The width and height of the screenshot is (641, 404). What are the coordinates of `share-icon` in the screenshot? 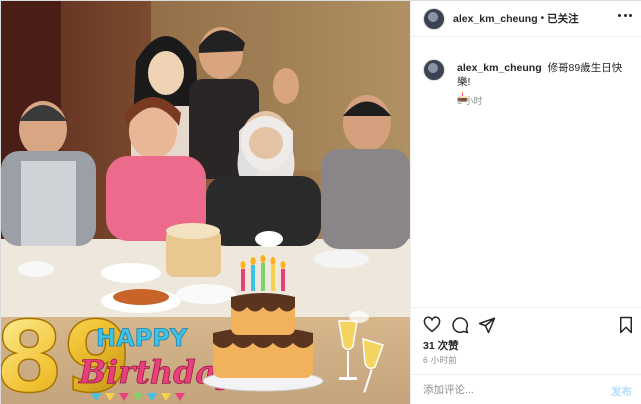 It's located at (487, 325).